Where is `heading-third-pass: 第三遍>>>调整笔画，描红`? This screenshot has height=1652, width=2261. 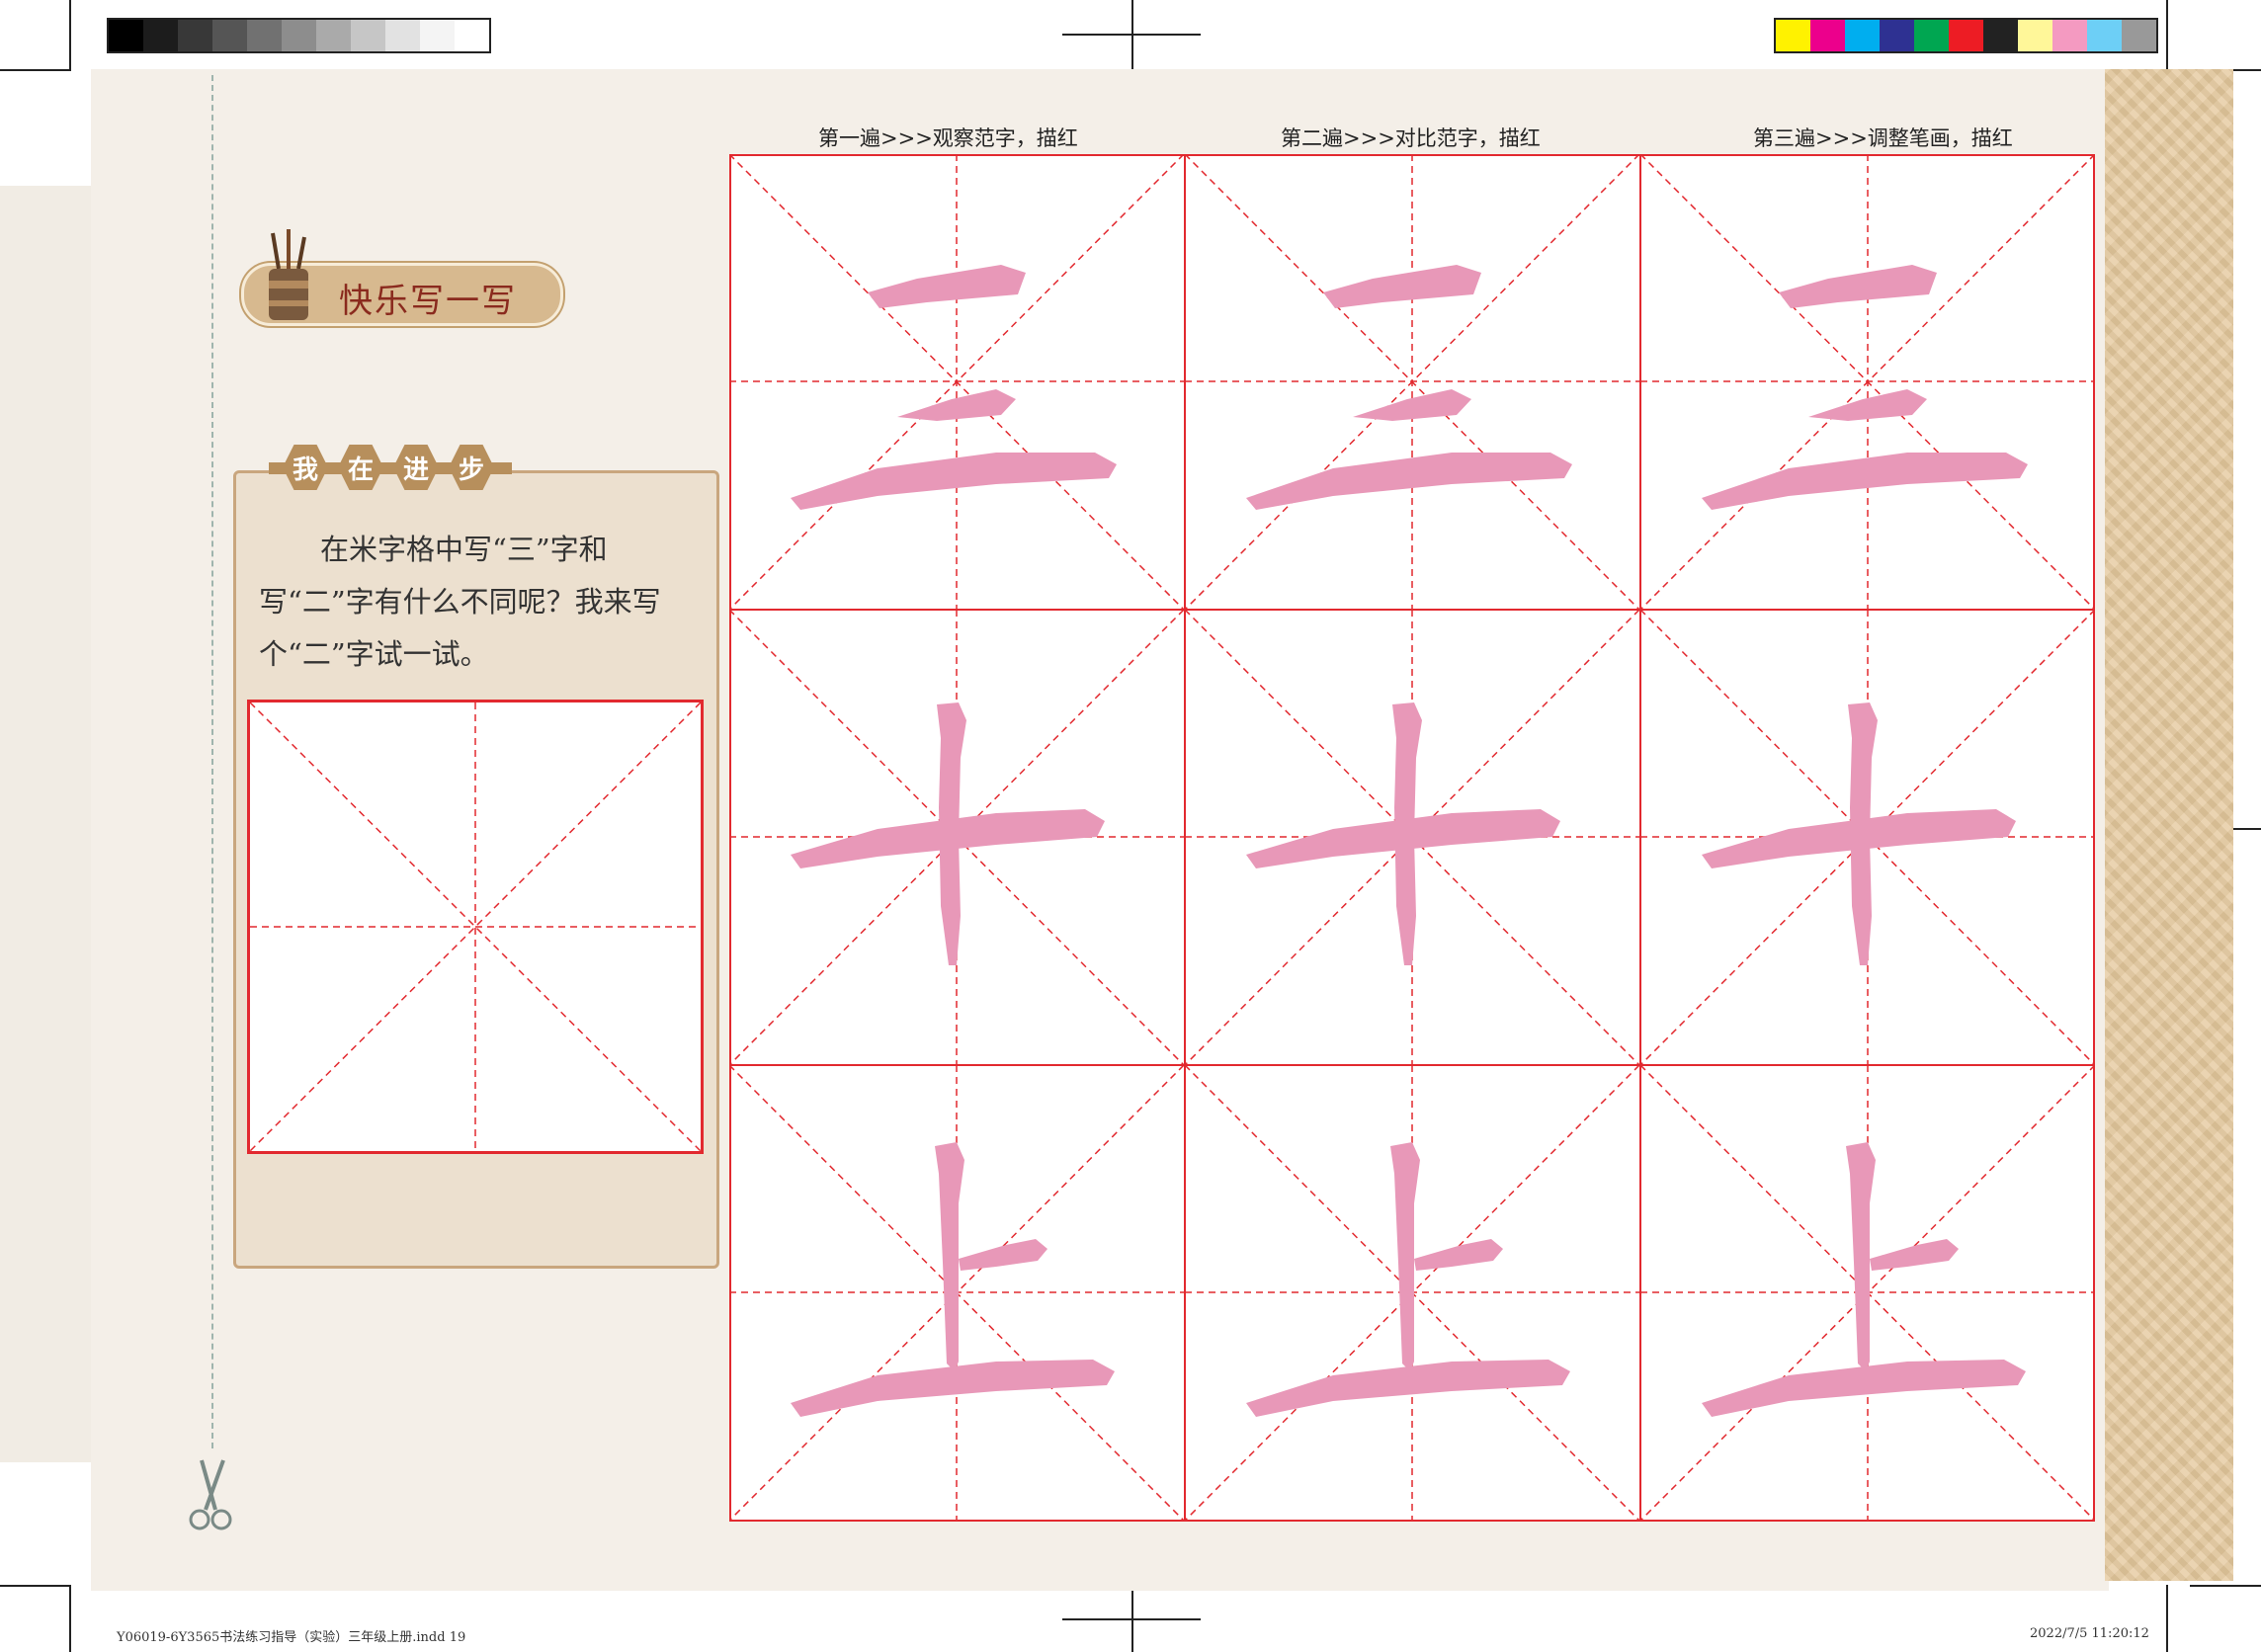 heading-third-pass: 第三遍>>>调整笔画，描红 is located at coordinates (1883, 138).